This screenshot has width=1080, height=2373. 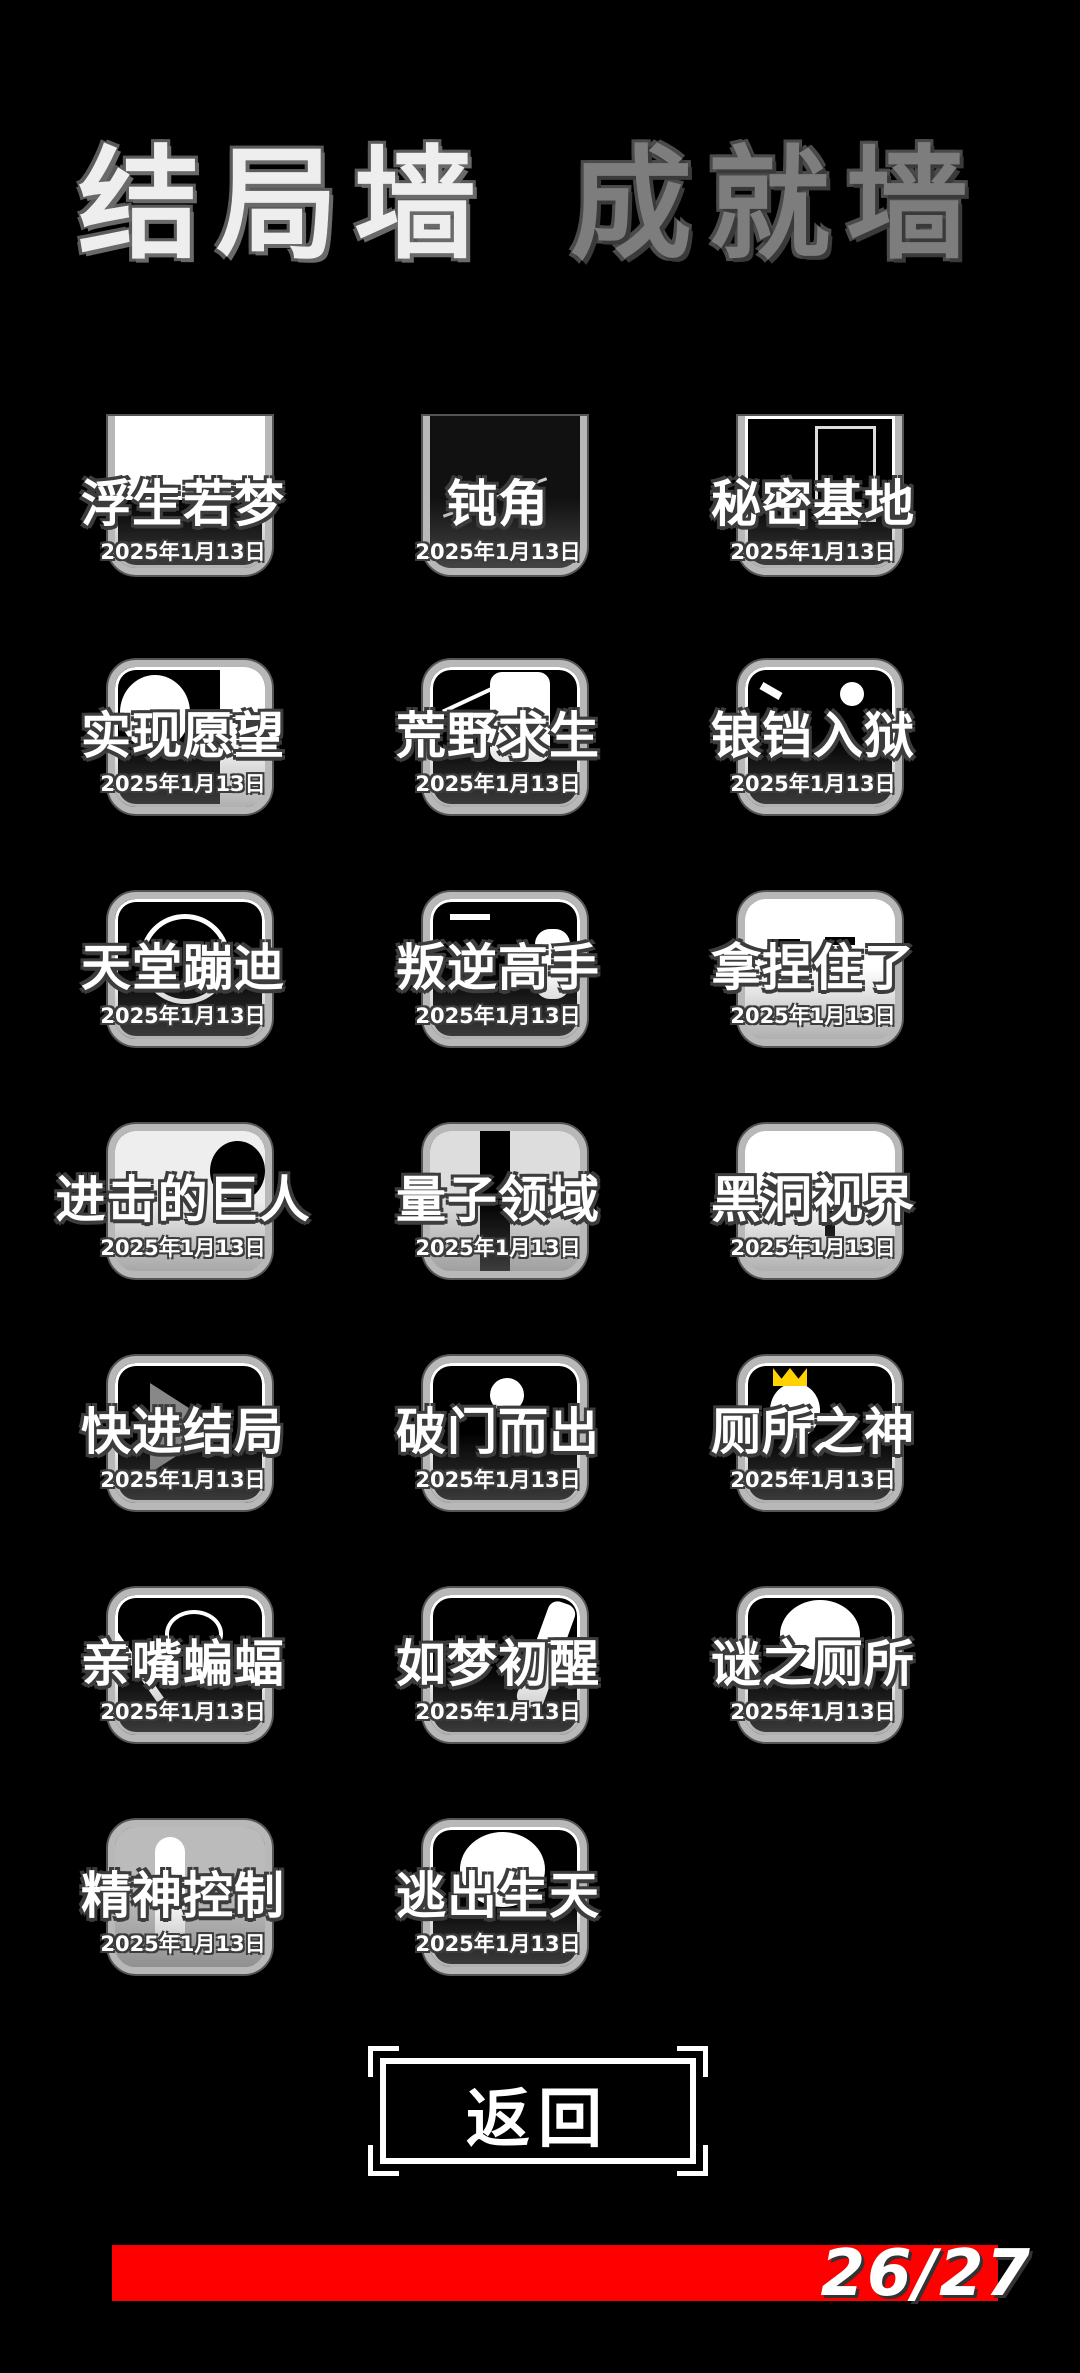 What do you see at coordinates (572, 2274) in the screenshot?
I see `unlock-progress: 26/27` at bounding box center [572, 2274].